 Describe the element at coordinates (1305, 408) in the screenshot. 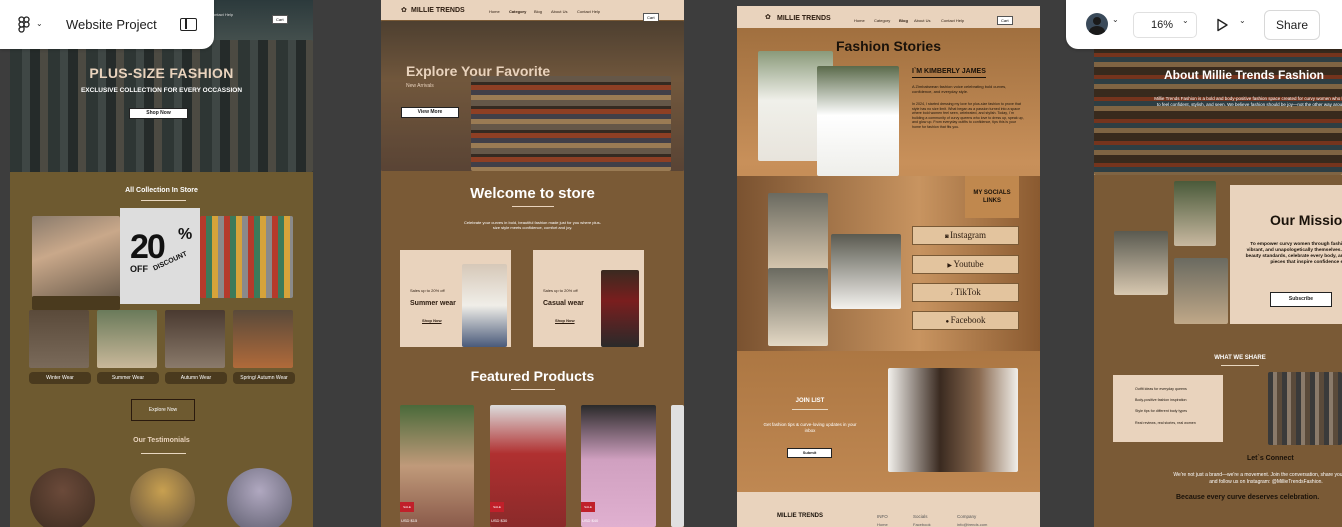

I see `share-photo` at that location.